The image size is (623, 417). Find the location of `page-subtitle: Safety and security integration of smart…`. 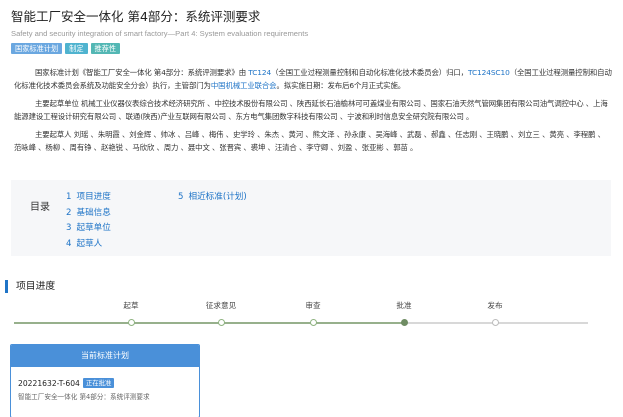

page-subtitle: Safety and security integration of smart… is located at coordinates (160, 33).